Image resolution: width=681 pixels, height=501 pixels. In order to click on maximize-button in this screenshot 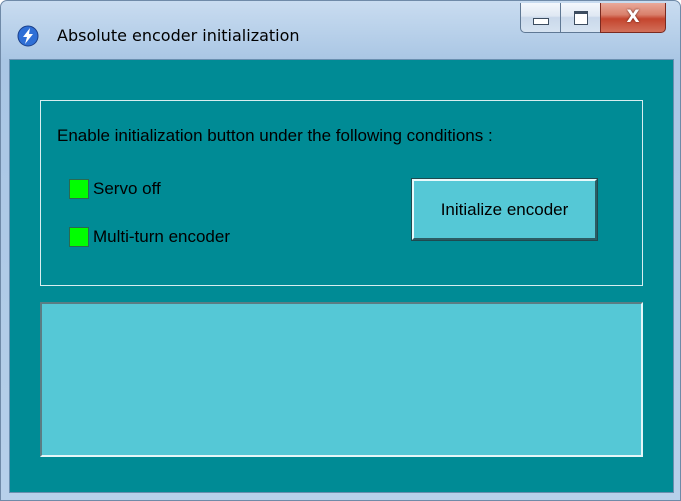, I will do `click(580, 18)`.